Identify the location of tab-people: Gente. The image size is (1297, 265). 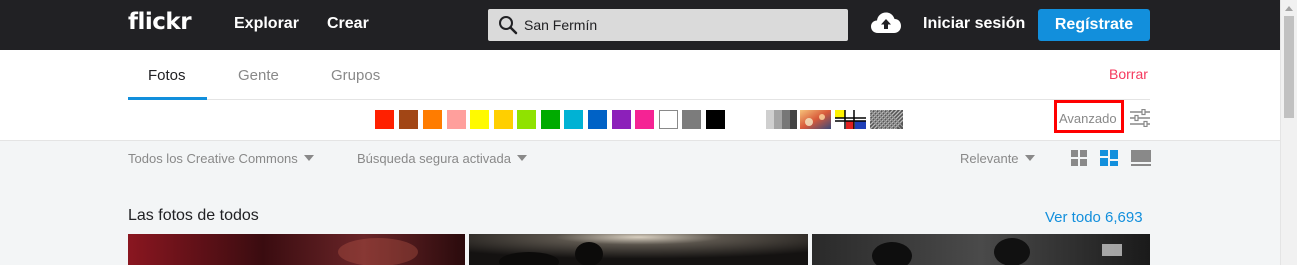
(258, 75).